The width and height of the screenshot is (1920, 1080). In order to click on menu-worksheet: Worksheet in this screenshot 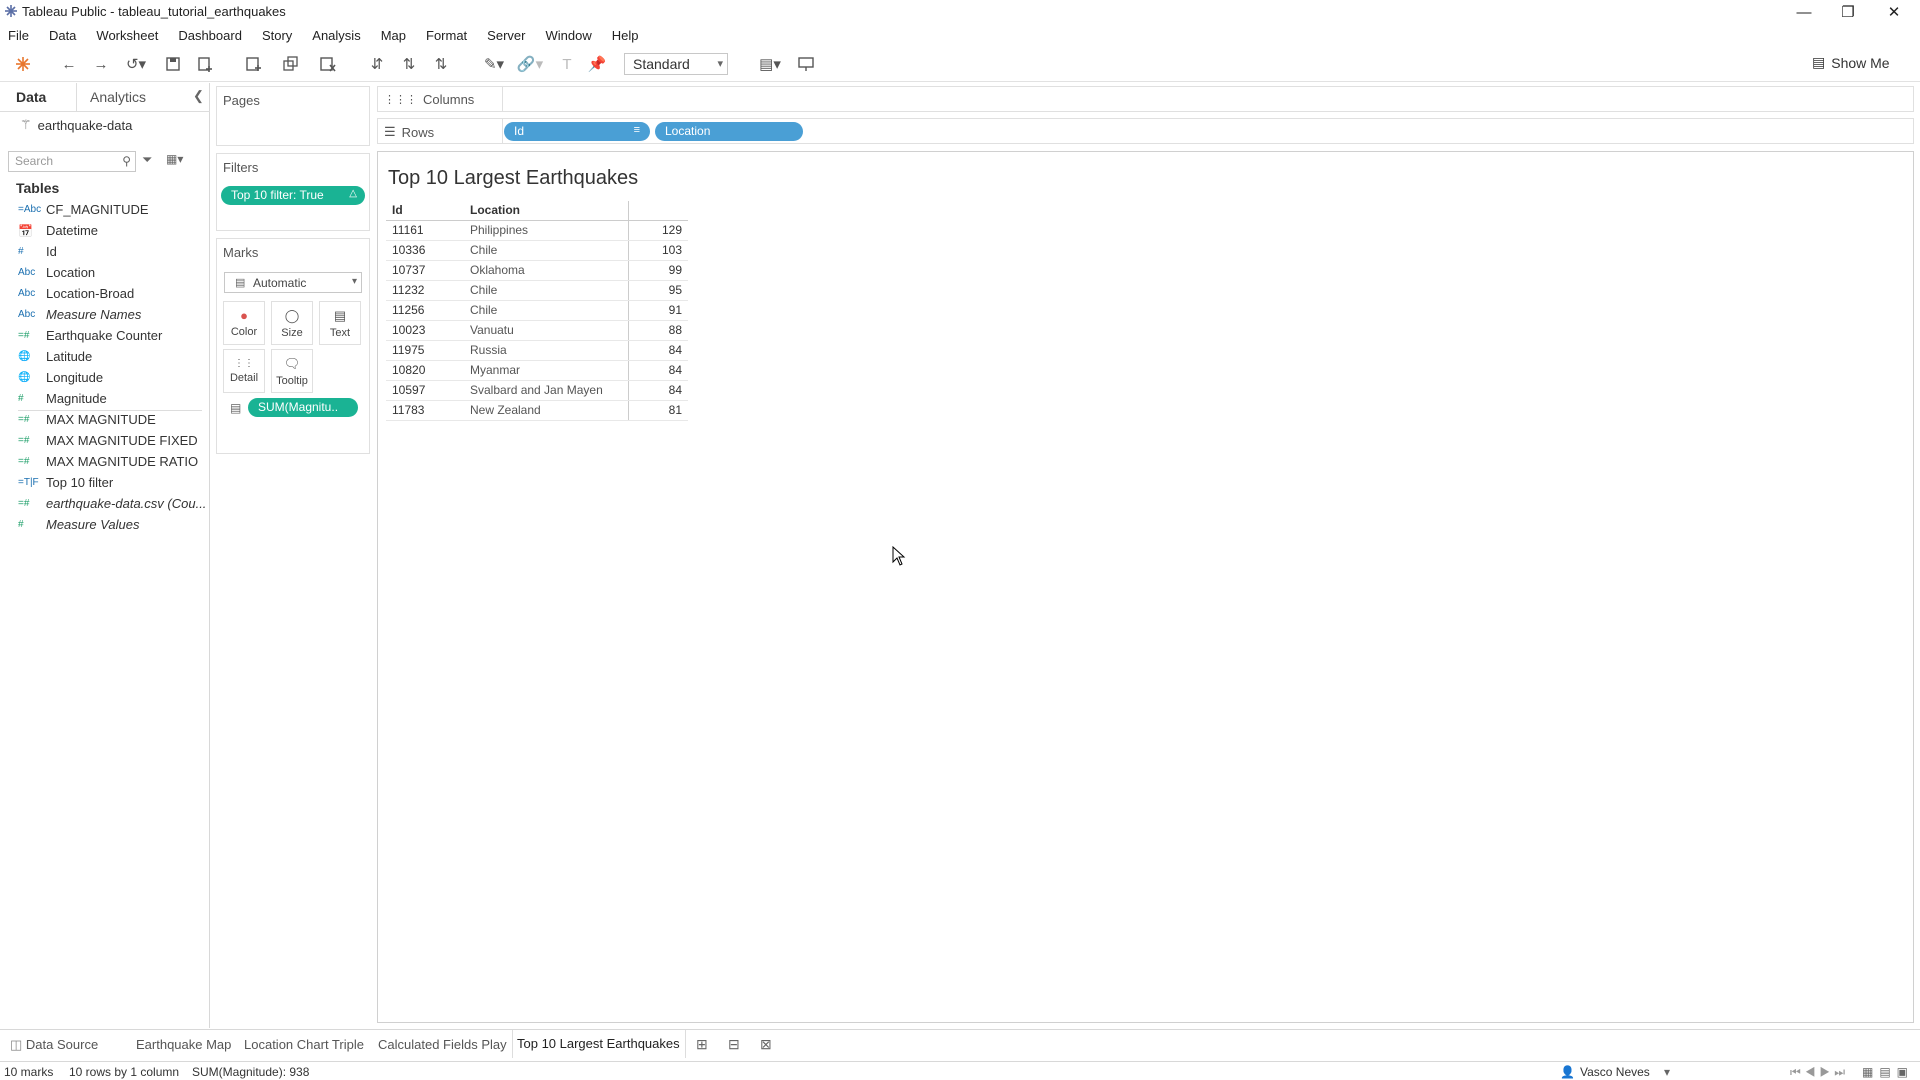, I will do `click(127, 35)`.